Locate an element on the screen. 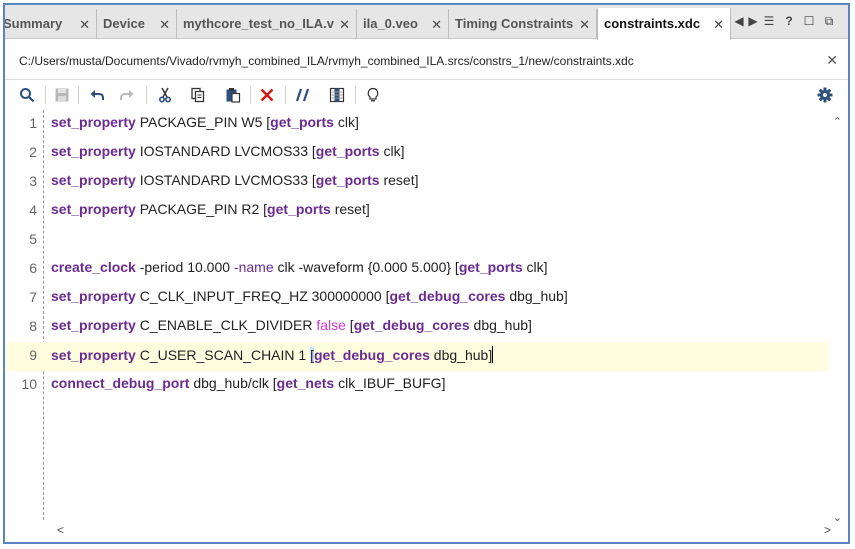 The image size is (855, 549). tab-summary: Summary ✕ is located at coordinates (50, 24).